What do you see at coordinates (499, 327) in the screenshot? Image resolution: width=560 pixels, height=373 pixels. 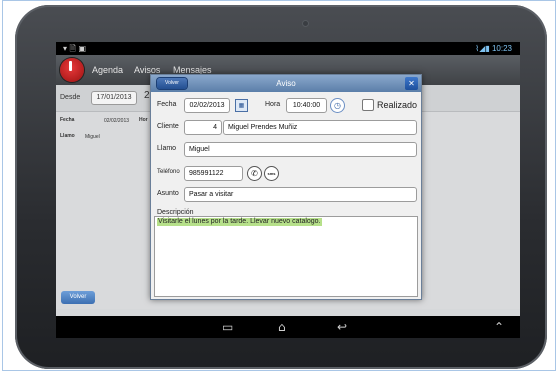 I see `chevron-up-icon: ⌃` at bounding box center [499, 327].